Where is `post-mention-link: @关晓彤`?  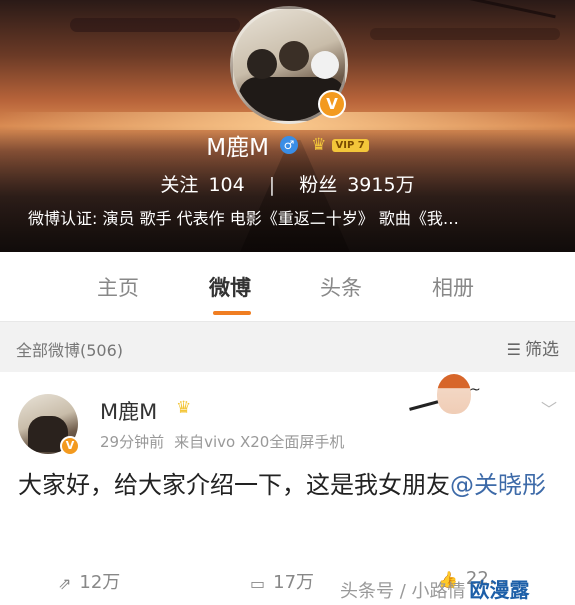 post-mention-link: @关晓彤 is located at coordinates (498, 485).